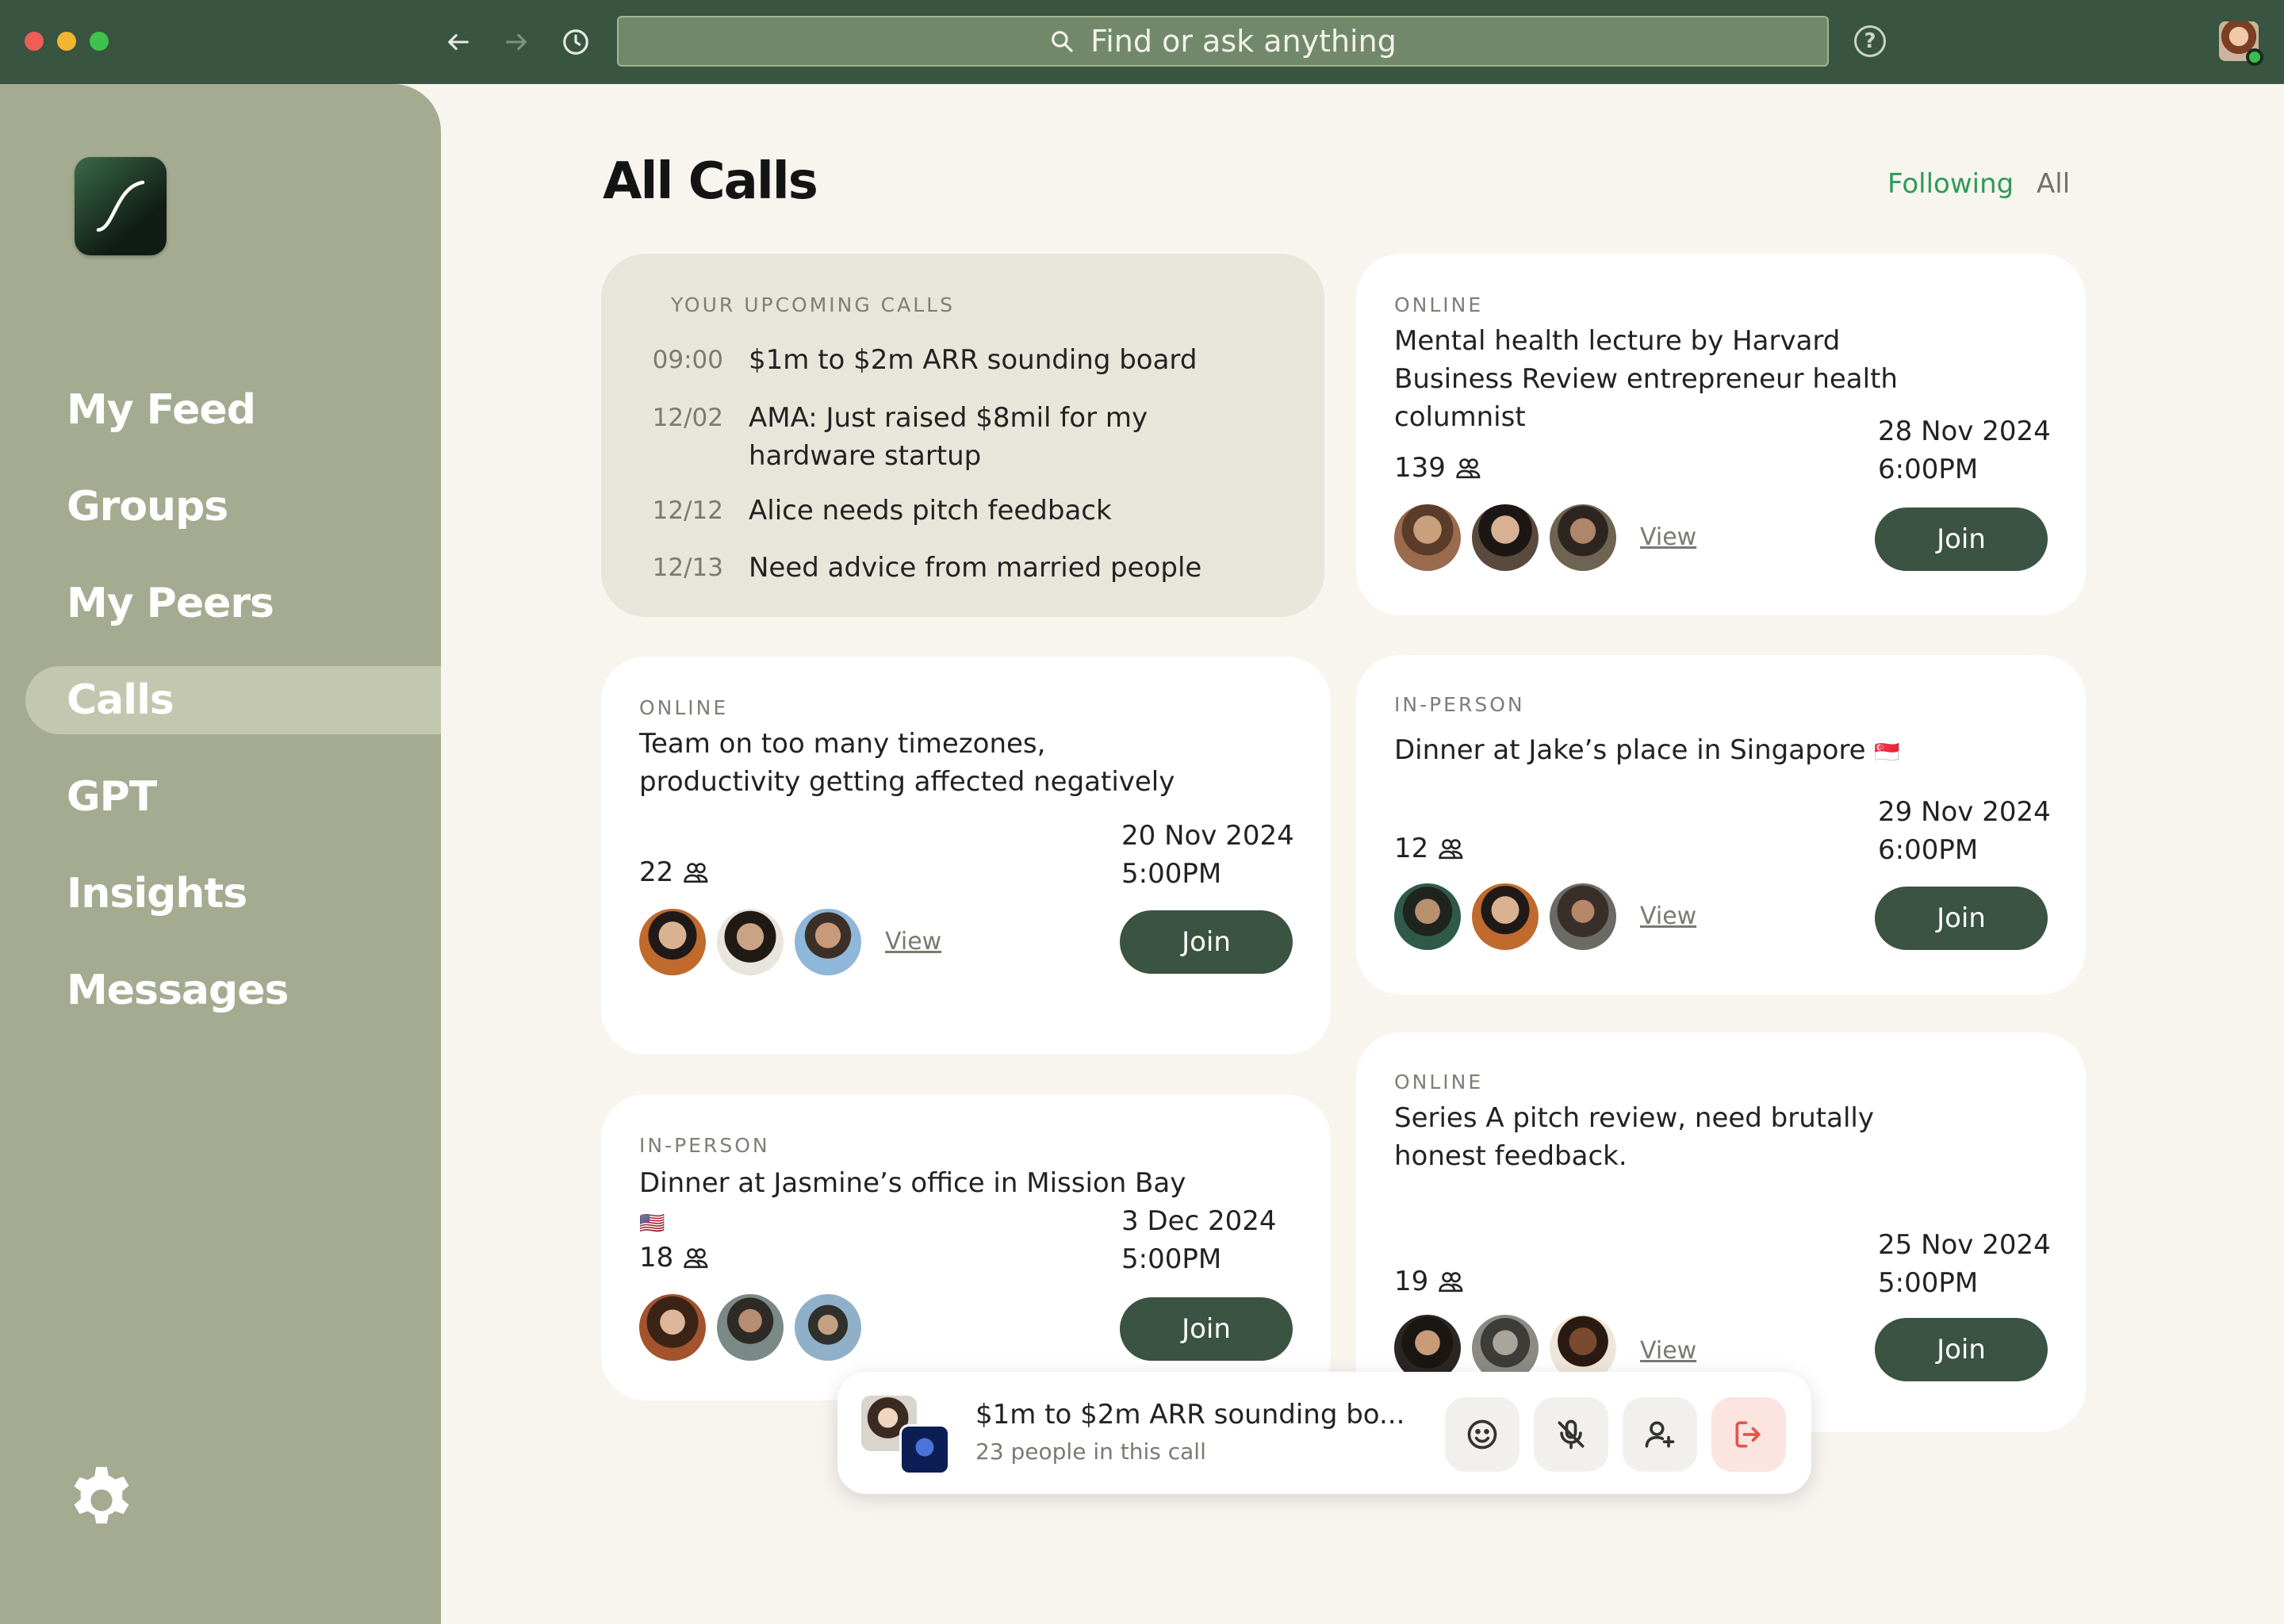 The image size is (2284, 1624). Describe the element at coordinates (930, 511) in the screenshot. I see `upcoming-call-title: Alice needs pitch feedback` at that location.